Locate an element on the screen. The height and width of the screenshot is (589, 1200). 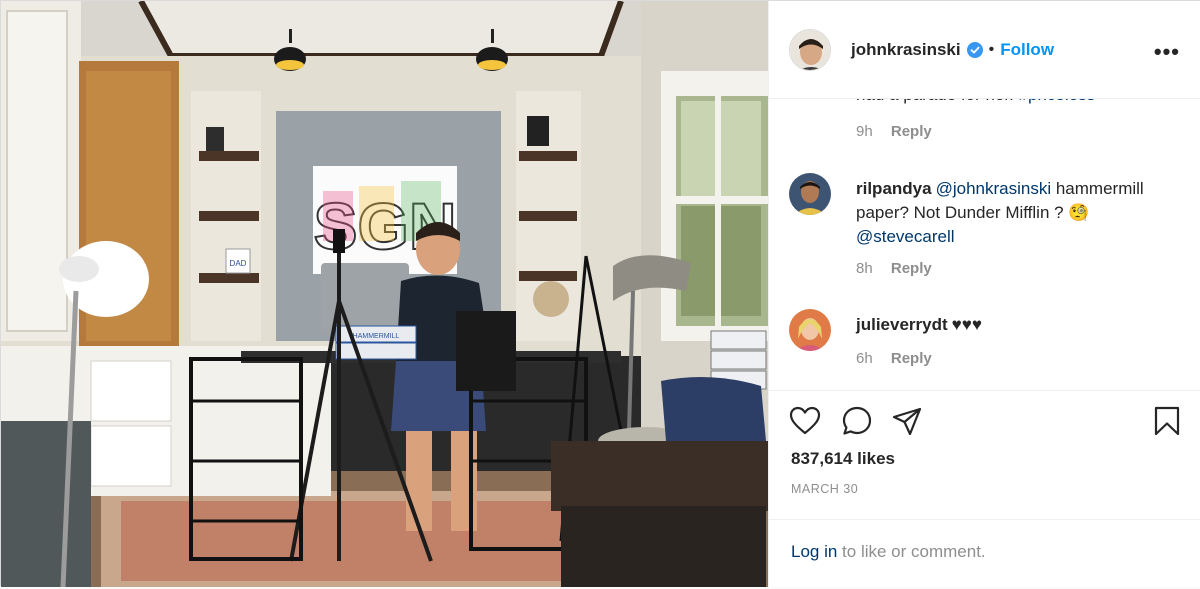
commenter-username: rilpandya is located at coordinates (894, 188).